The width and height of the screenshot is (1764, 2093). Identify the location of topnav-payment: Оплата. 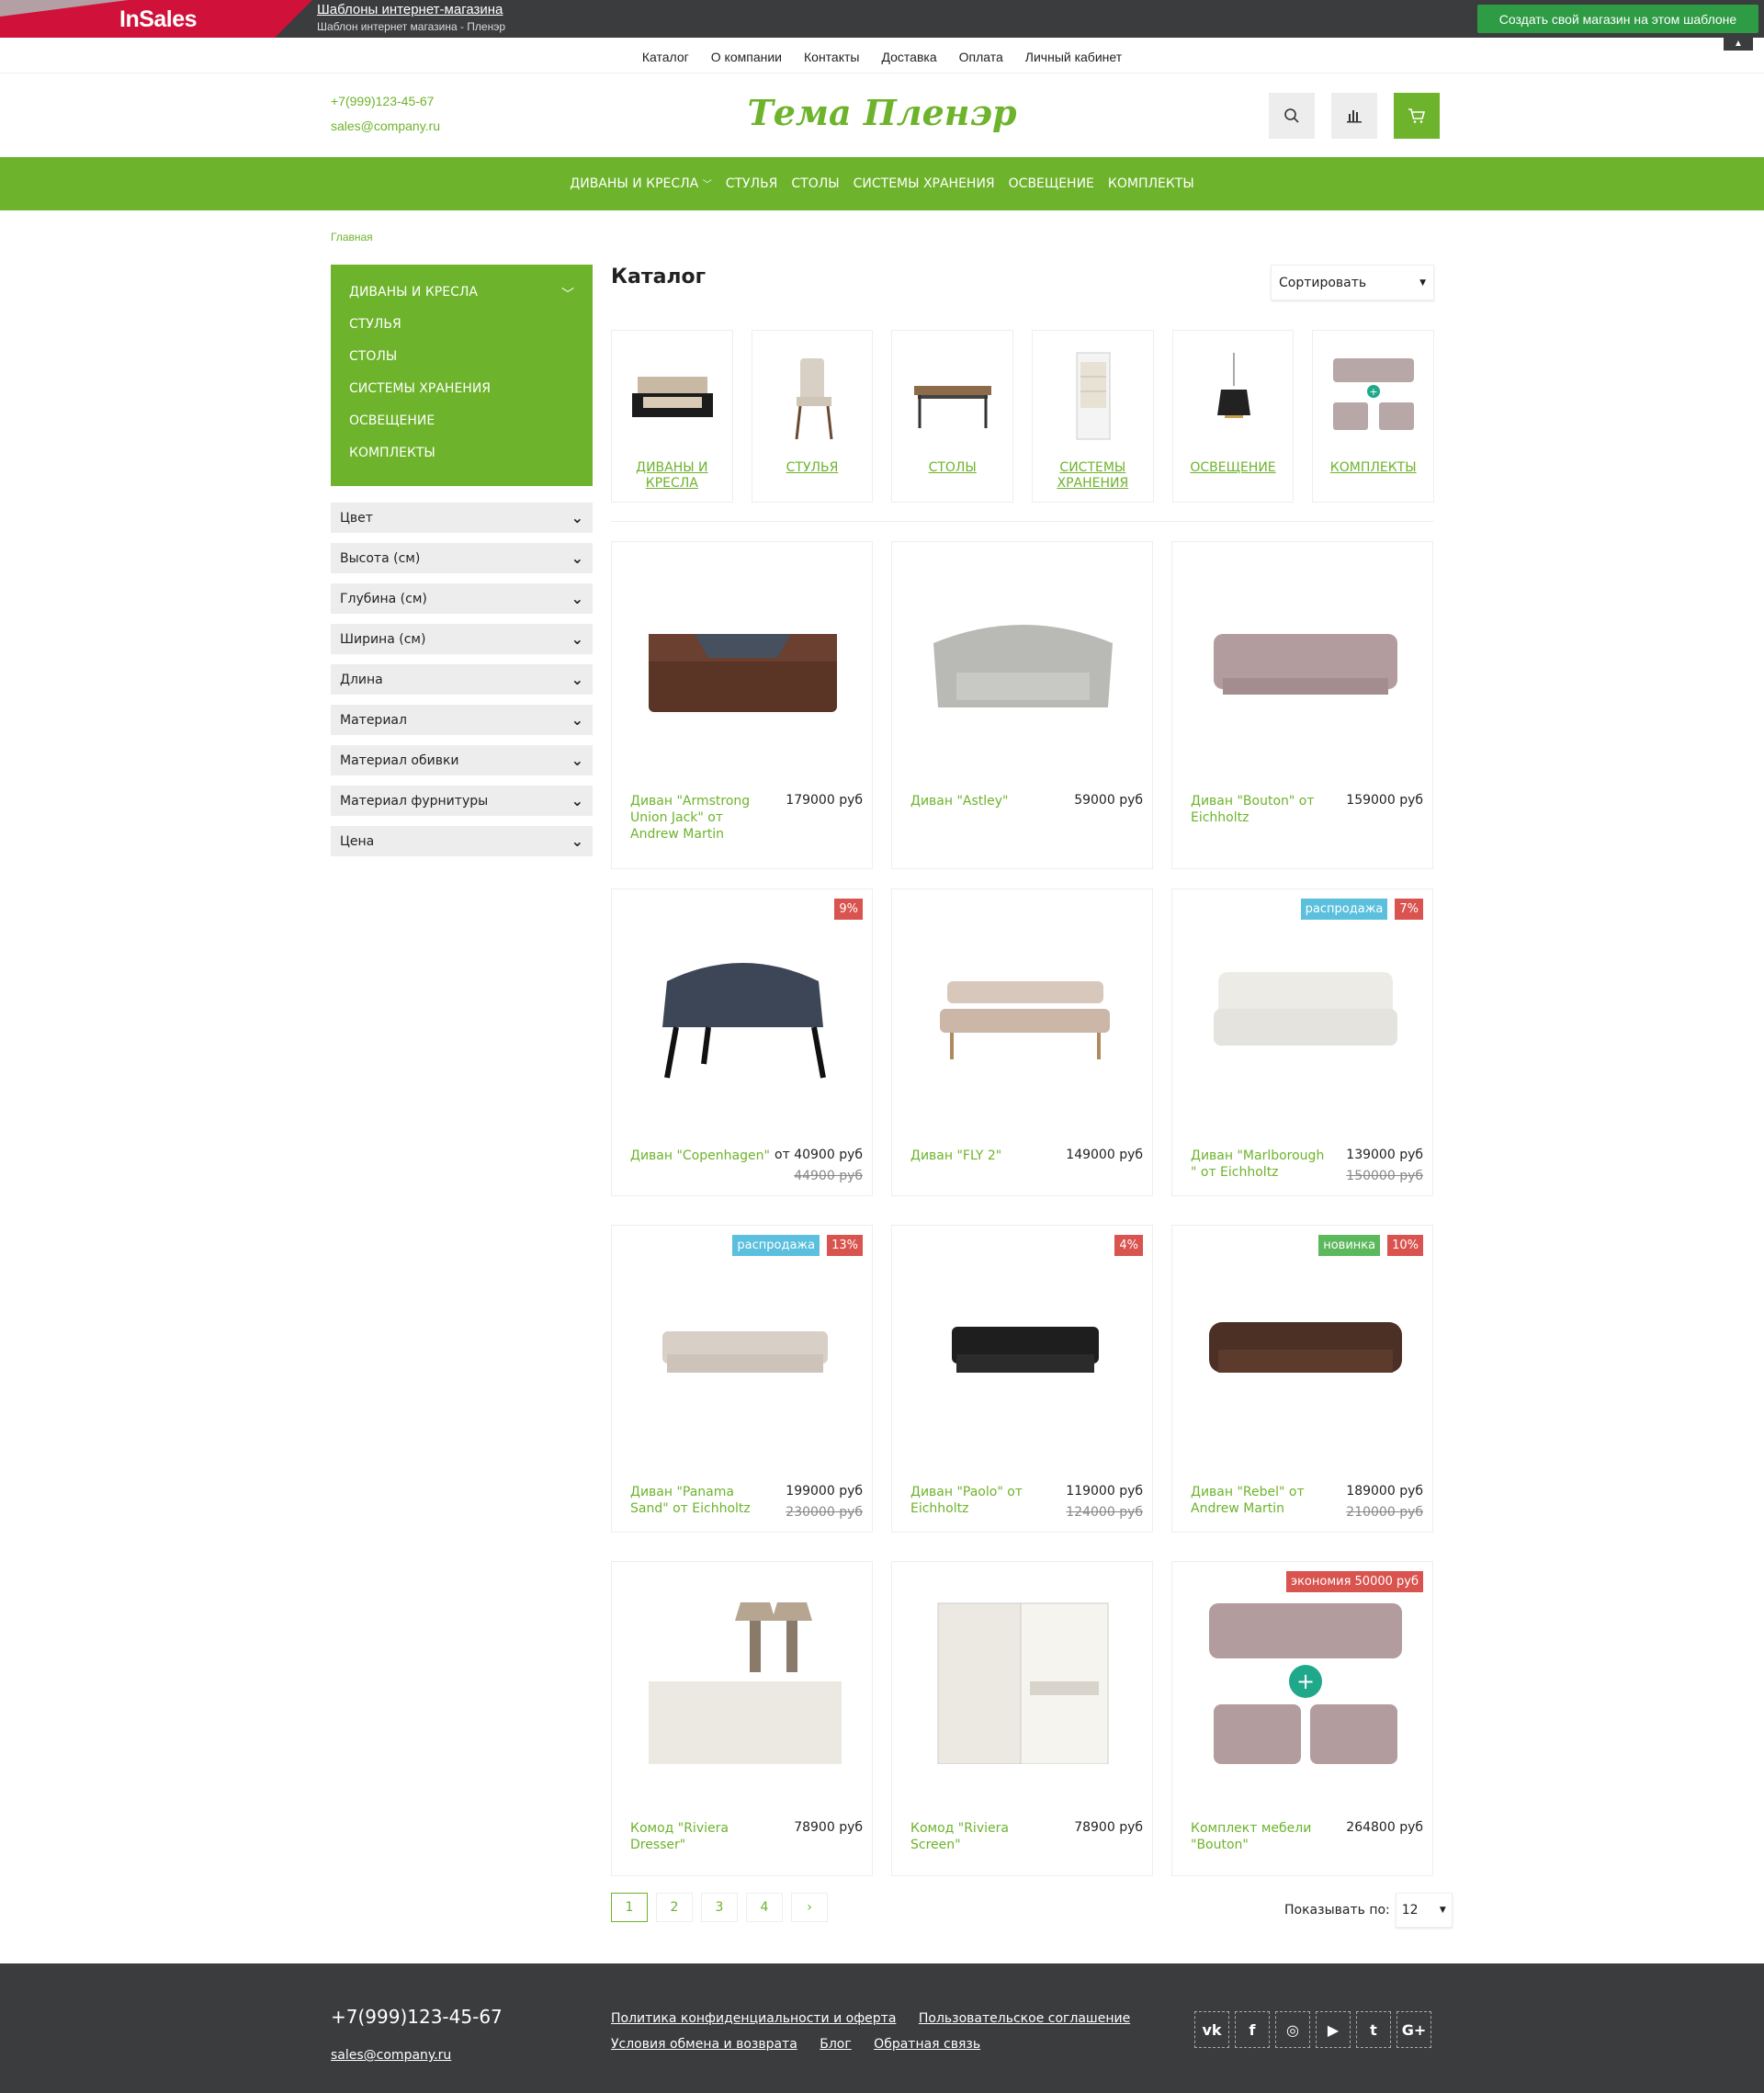
(981, 57).